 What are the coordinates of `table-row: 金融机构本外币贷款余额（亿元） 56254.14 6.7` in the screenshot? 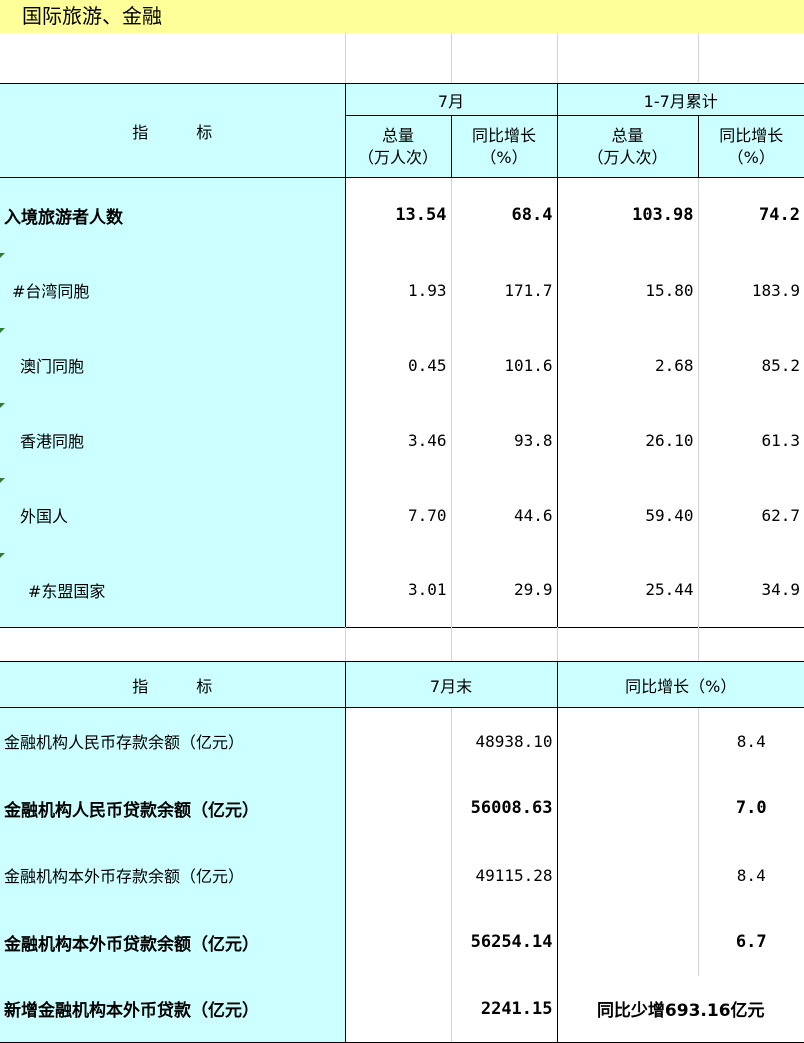 It's located at (402, 942).